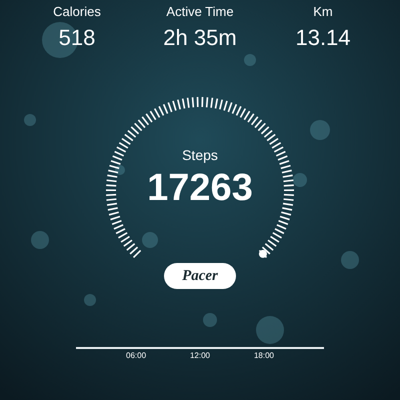 This screenshot has width=400, height=400. What do you see at coordinates (323, 11) in the screenshot?
I see `stat-label: Km` at bounding box center [323, 11].